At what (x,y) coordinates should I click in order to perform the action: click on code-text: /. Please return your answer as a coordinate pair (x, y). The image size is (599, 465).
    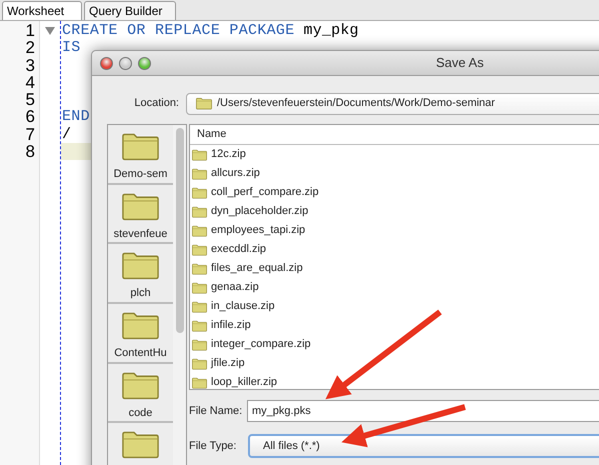
    Looking at the image, I should click on (67, 135).